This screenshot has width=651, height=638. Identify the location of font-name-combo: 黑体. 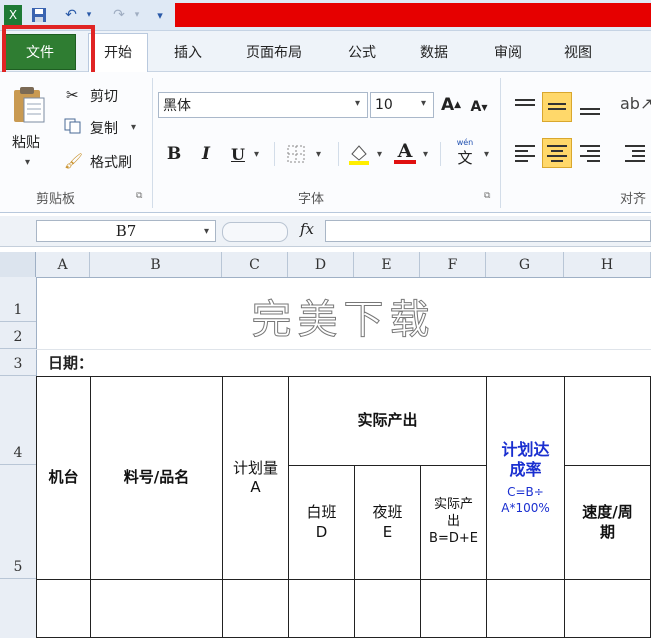
(263, 105).